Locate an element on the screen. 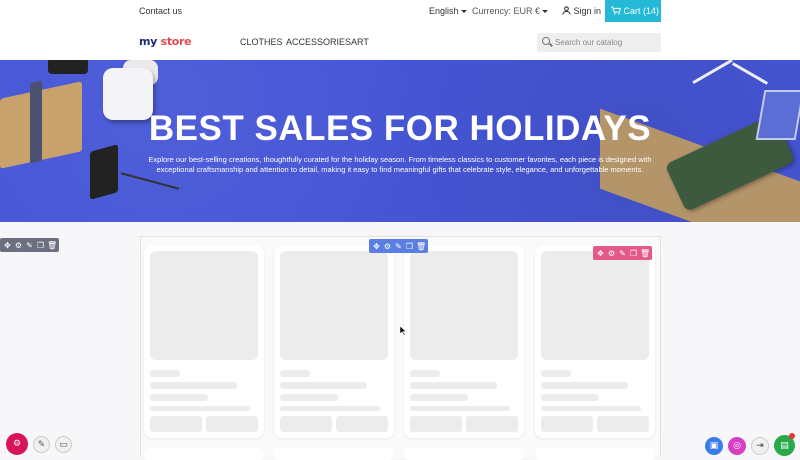 This screenshot has width=800, height=460. settings-fab: ⚙ is located at coordinates (17, 444).